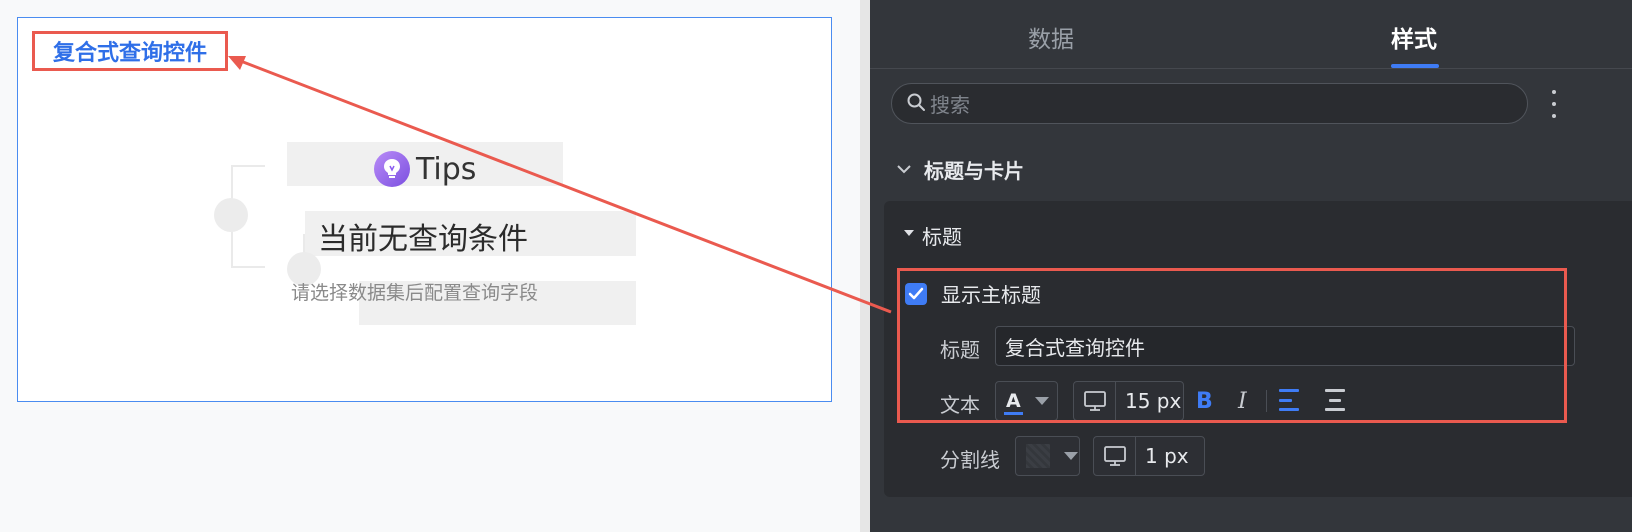  What do you see at coordinates (942, 237) in the screenshot?
I see `subsection-label: 标题` at bounding box center [942, 237].